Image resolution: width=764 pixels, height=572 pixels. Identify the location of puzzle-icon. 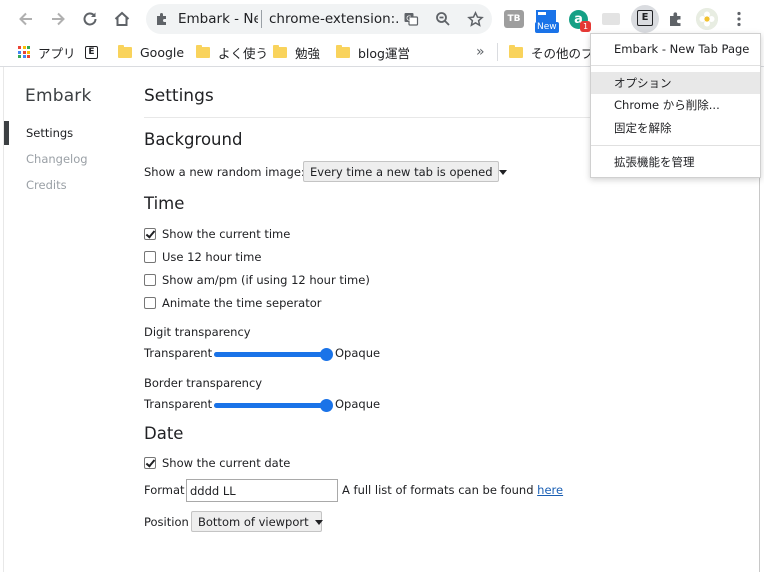
(675, 19).